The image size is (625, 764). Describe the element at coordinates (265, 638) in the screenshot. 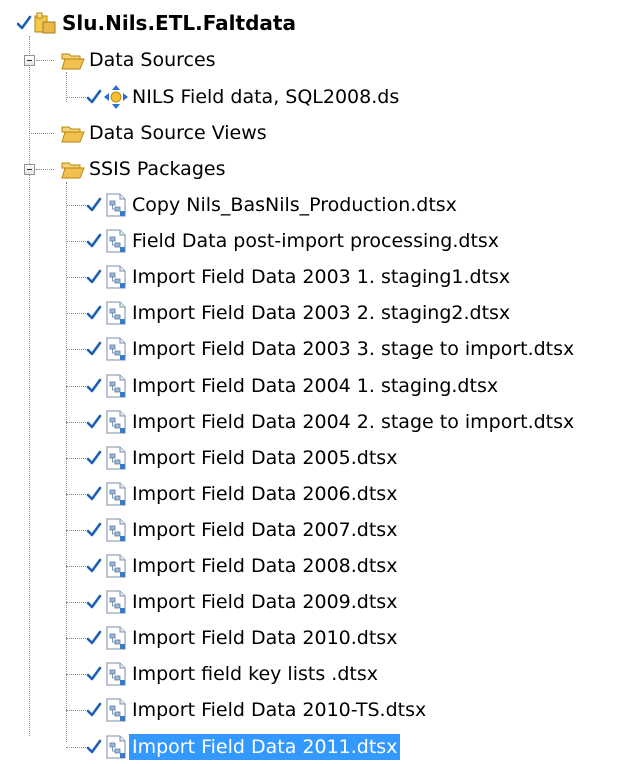

I see `item-label: Import Field Data 2010.dtsx` at that location.